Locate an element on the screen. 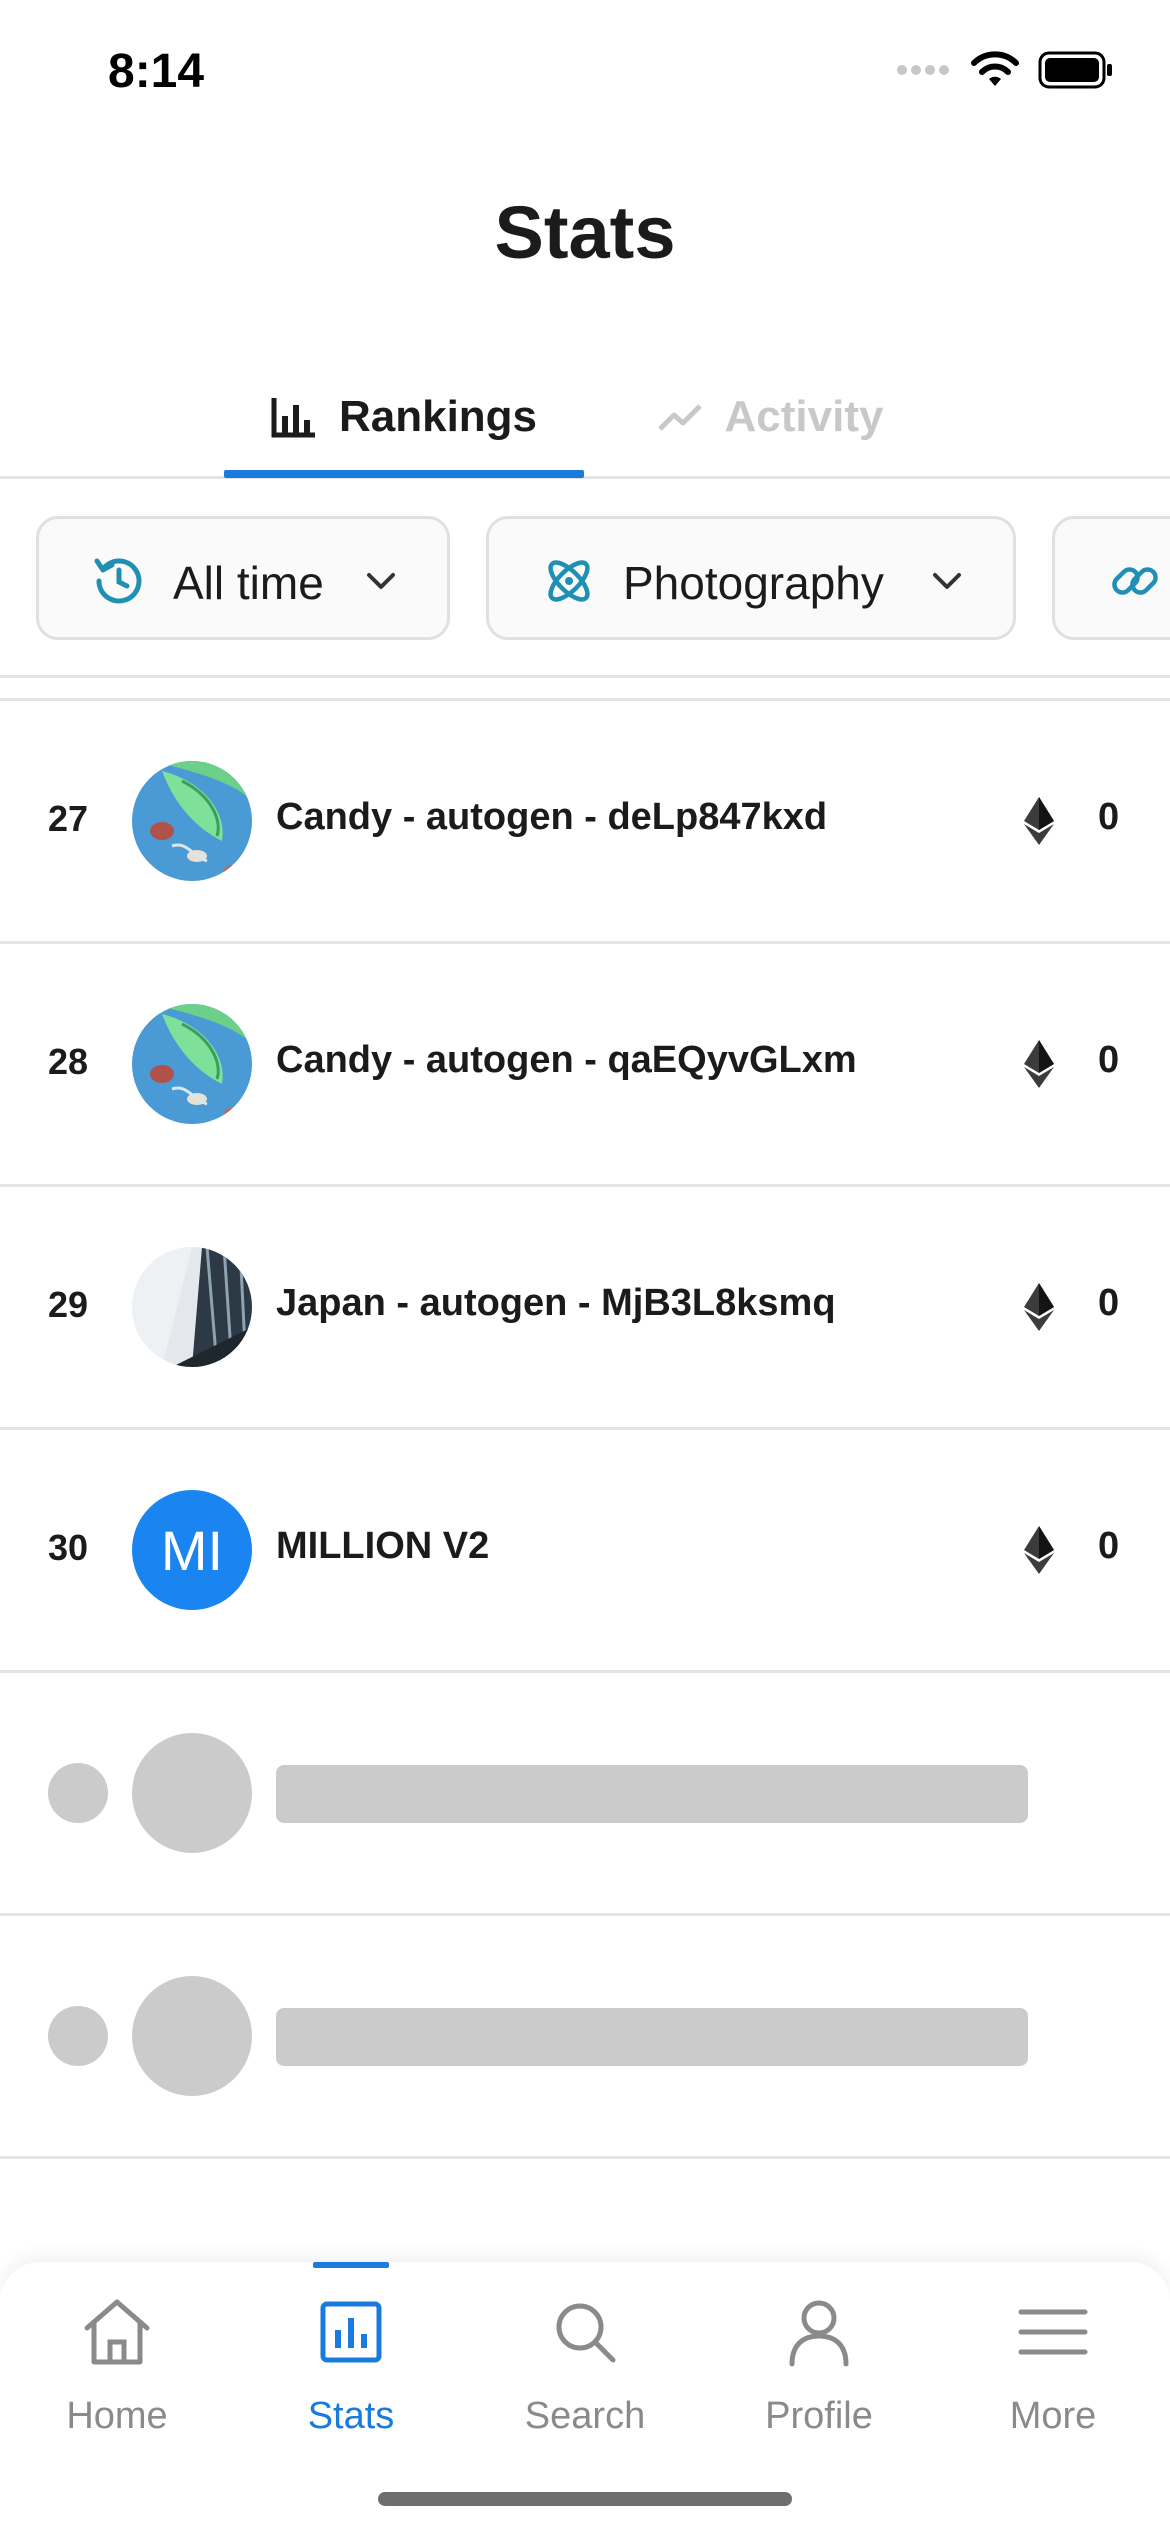 This screenshot has width=1170, height=2532. home-indicator is located at coordinates (585, 2499).